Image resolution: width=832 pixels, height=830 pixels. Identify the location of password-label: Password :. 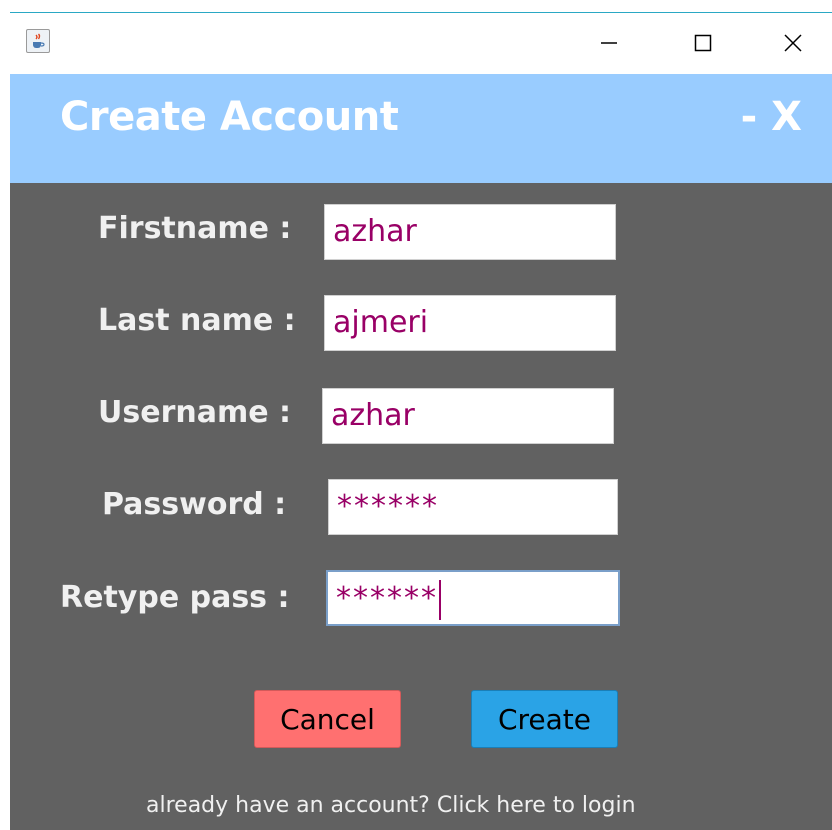
(194, 504).